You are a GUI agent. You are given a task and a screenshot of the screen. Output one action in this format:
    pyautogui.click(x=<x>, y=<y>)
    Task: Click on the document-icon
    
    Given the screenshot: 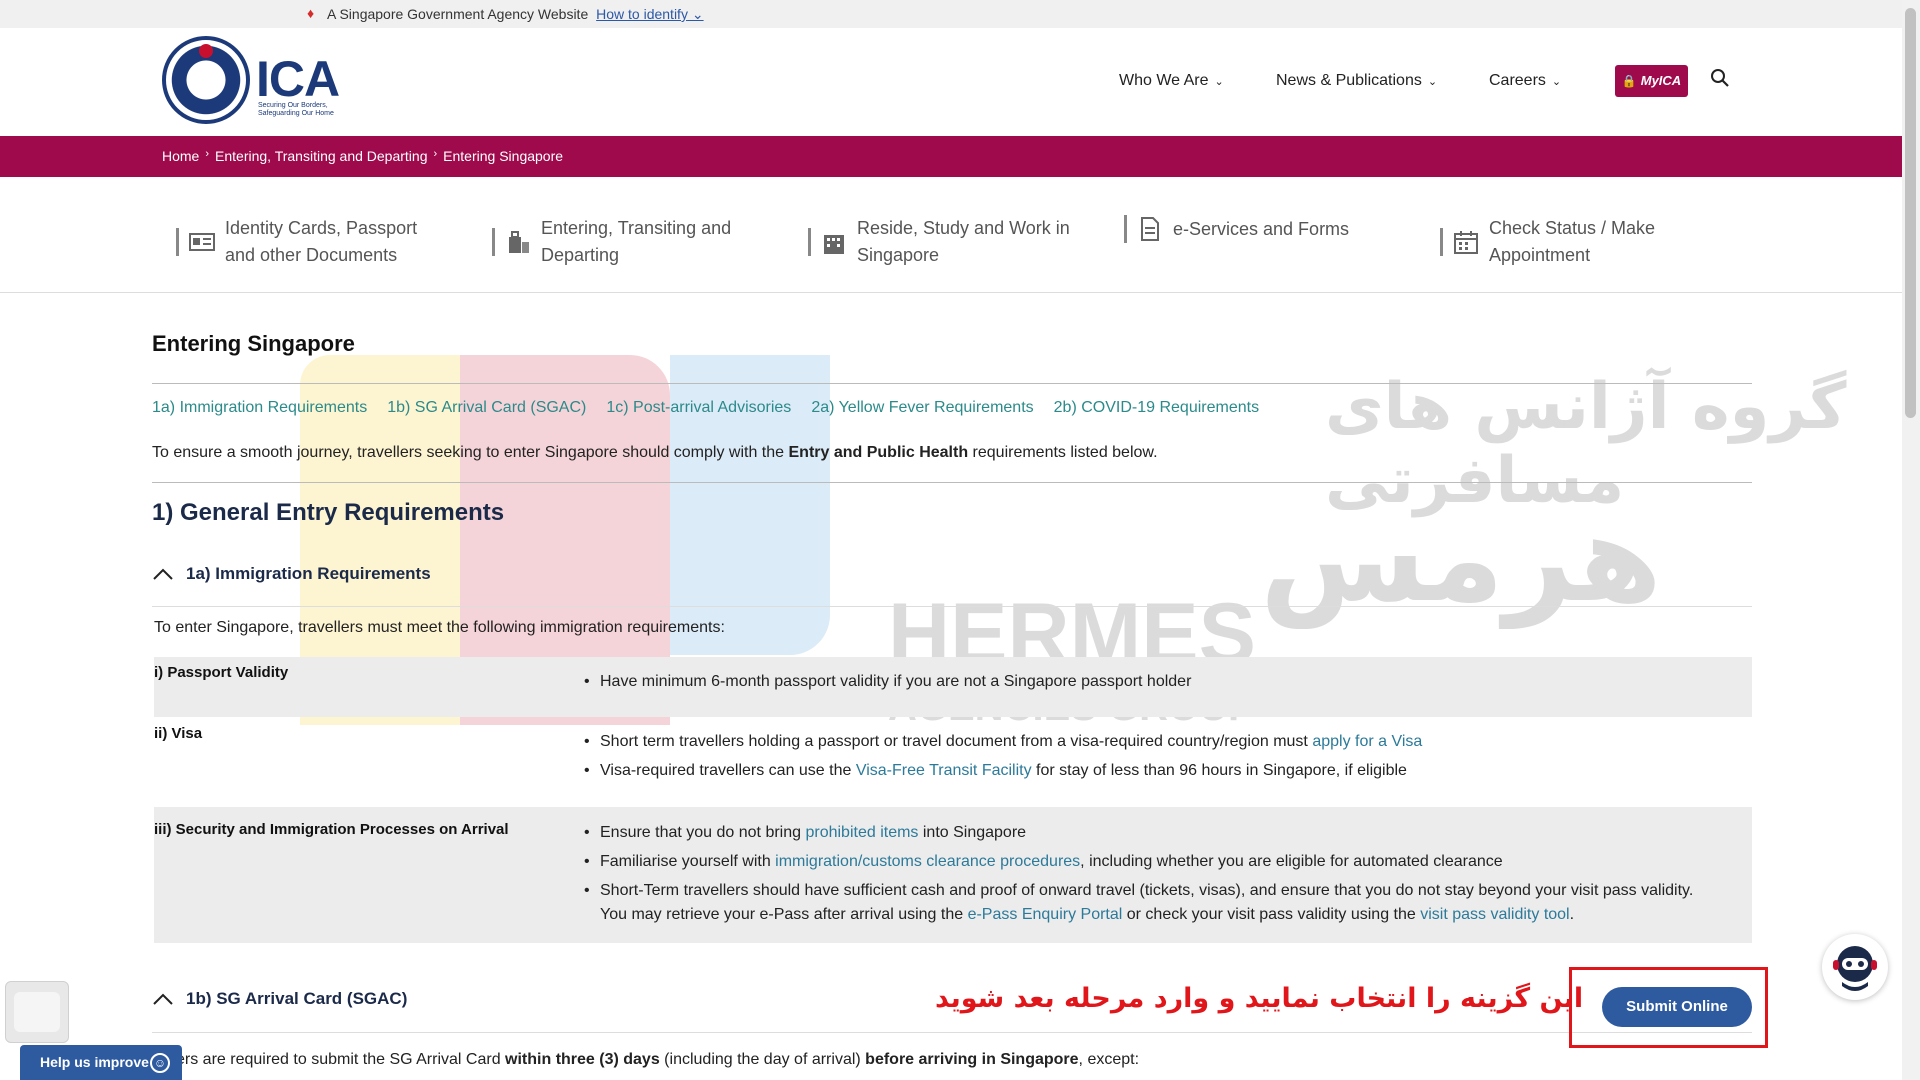 What is the action you would take?
    pyautogui.click(x=1150, y=229)
    